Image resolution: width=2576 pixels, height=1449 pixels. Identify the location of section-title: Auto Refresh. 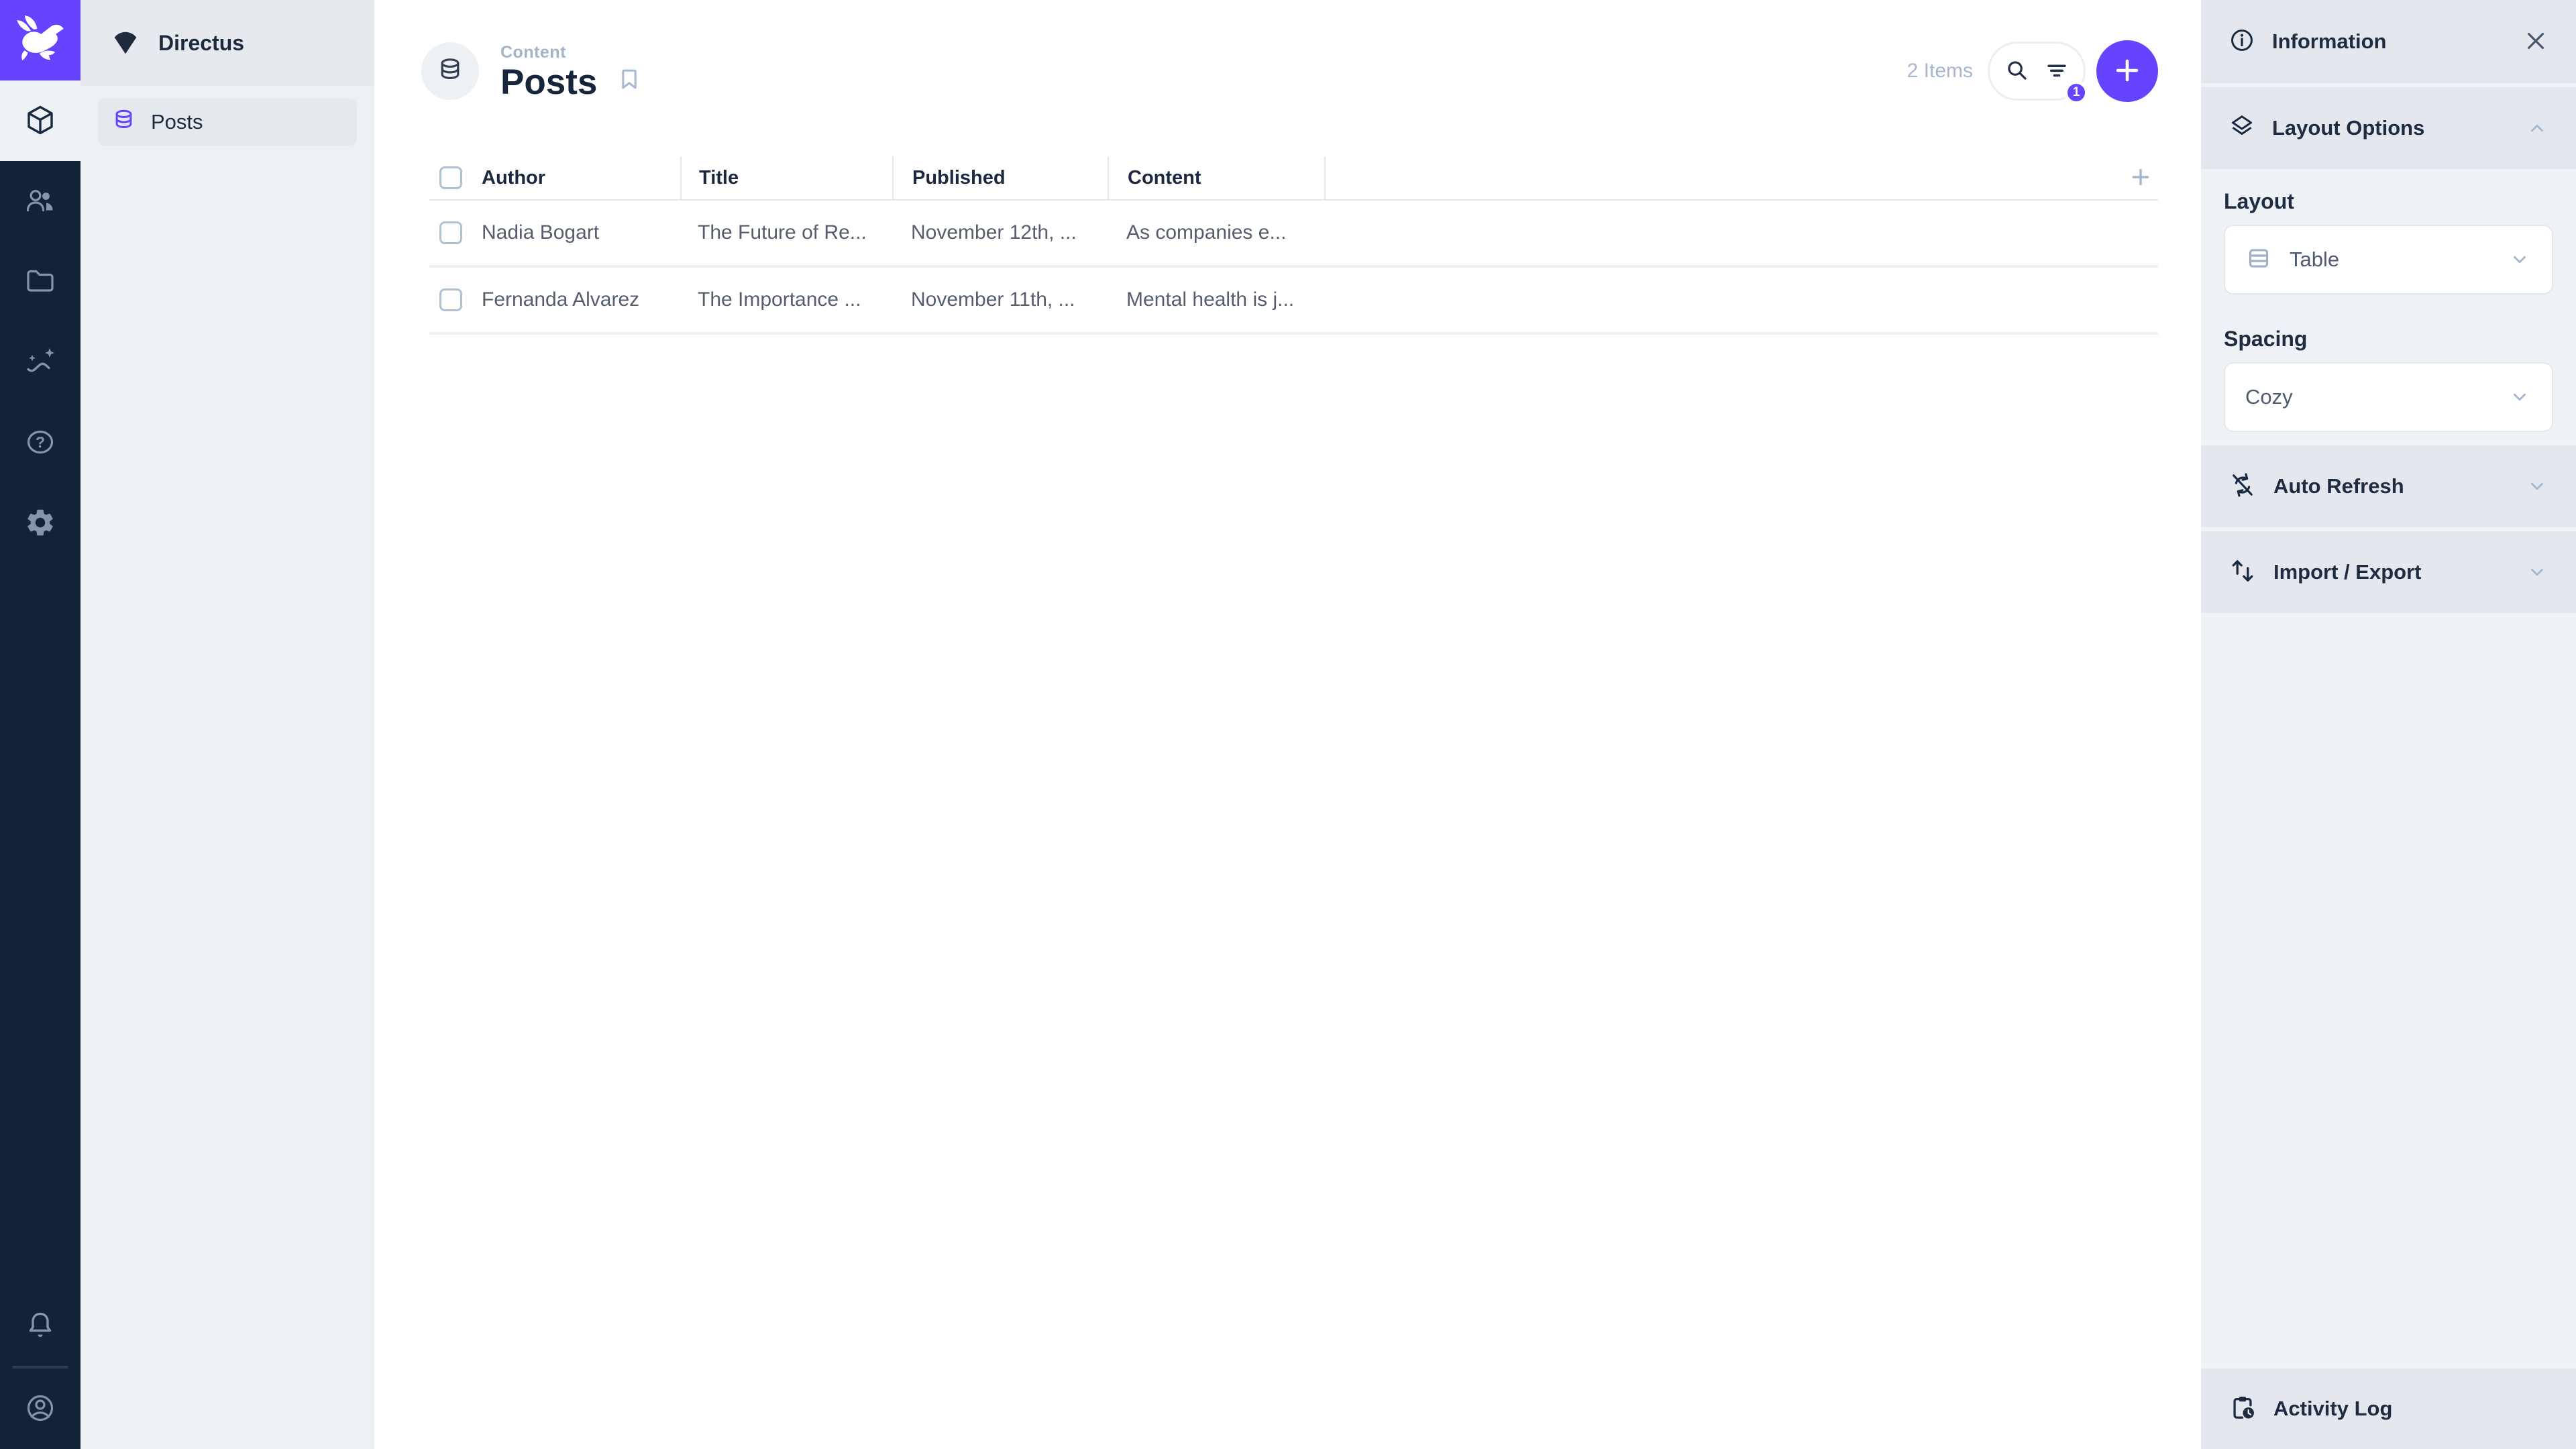
(2338, 486).